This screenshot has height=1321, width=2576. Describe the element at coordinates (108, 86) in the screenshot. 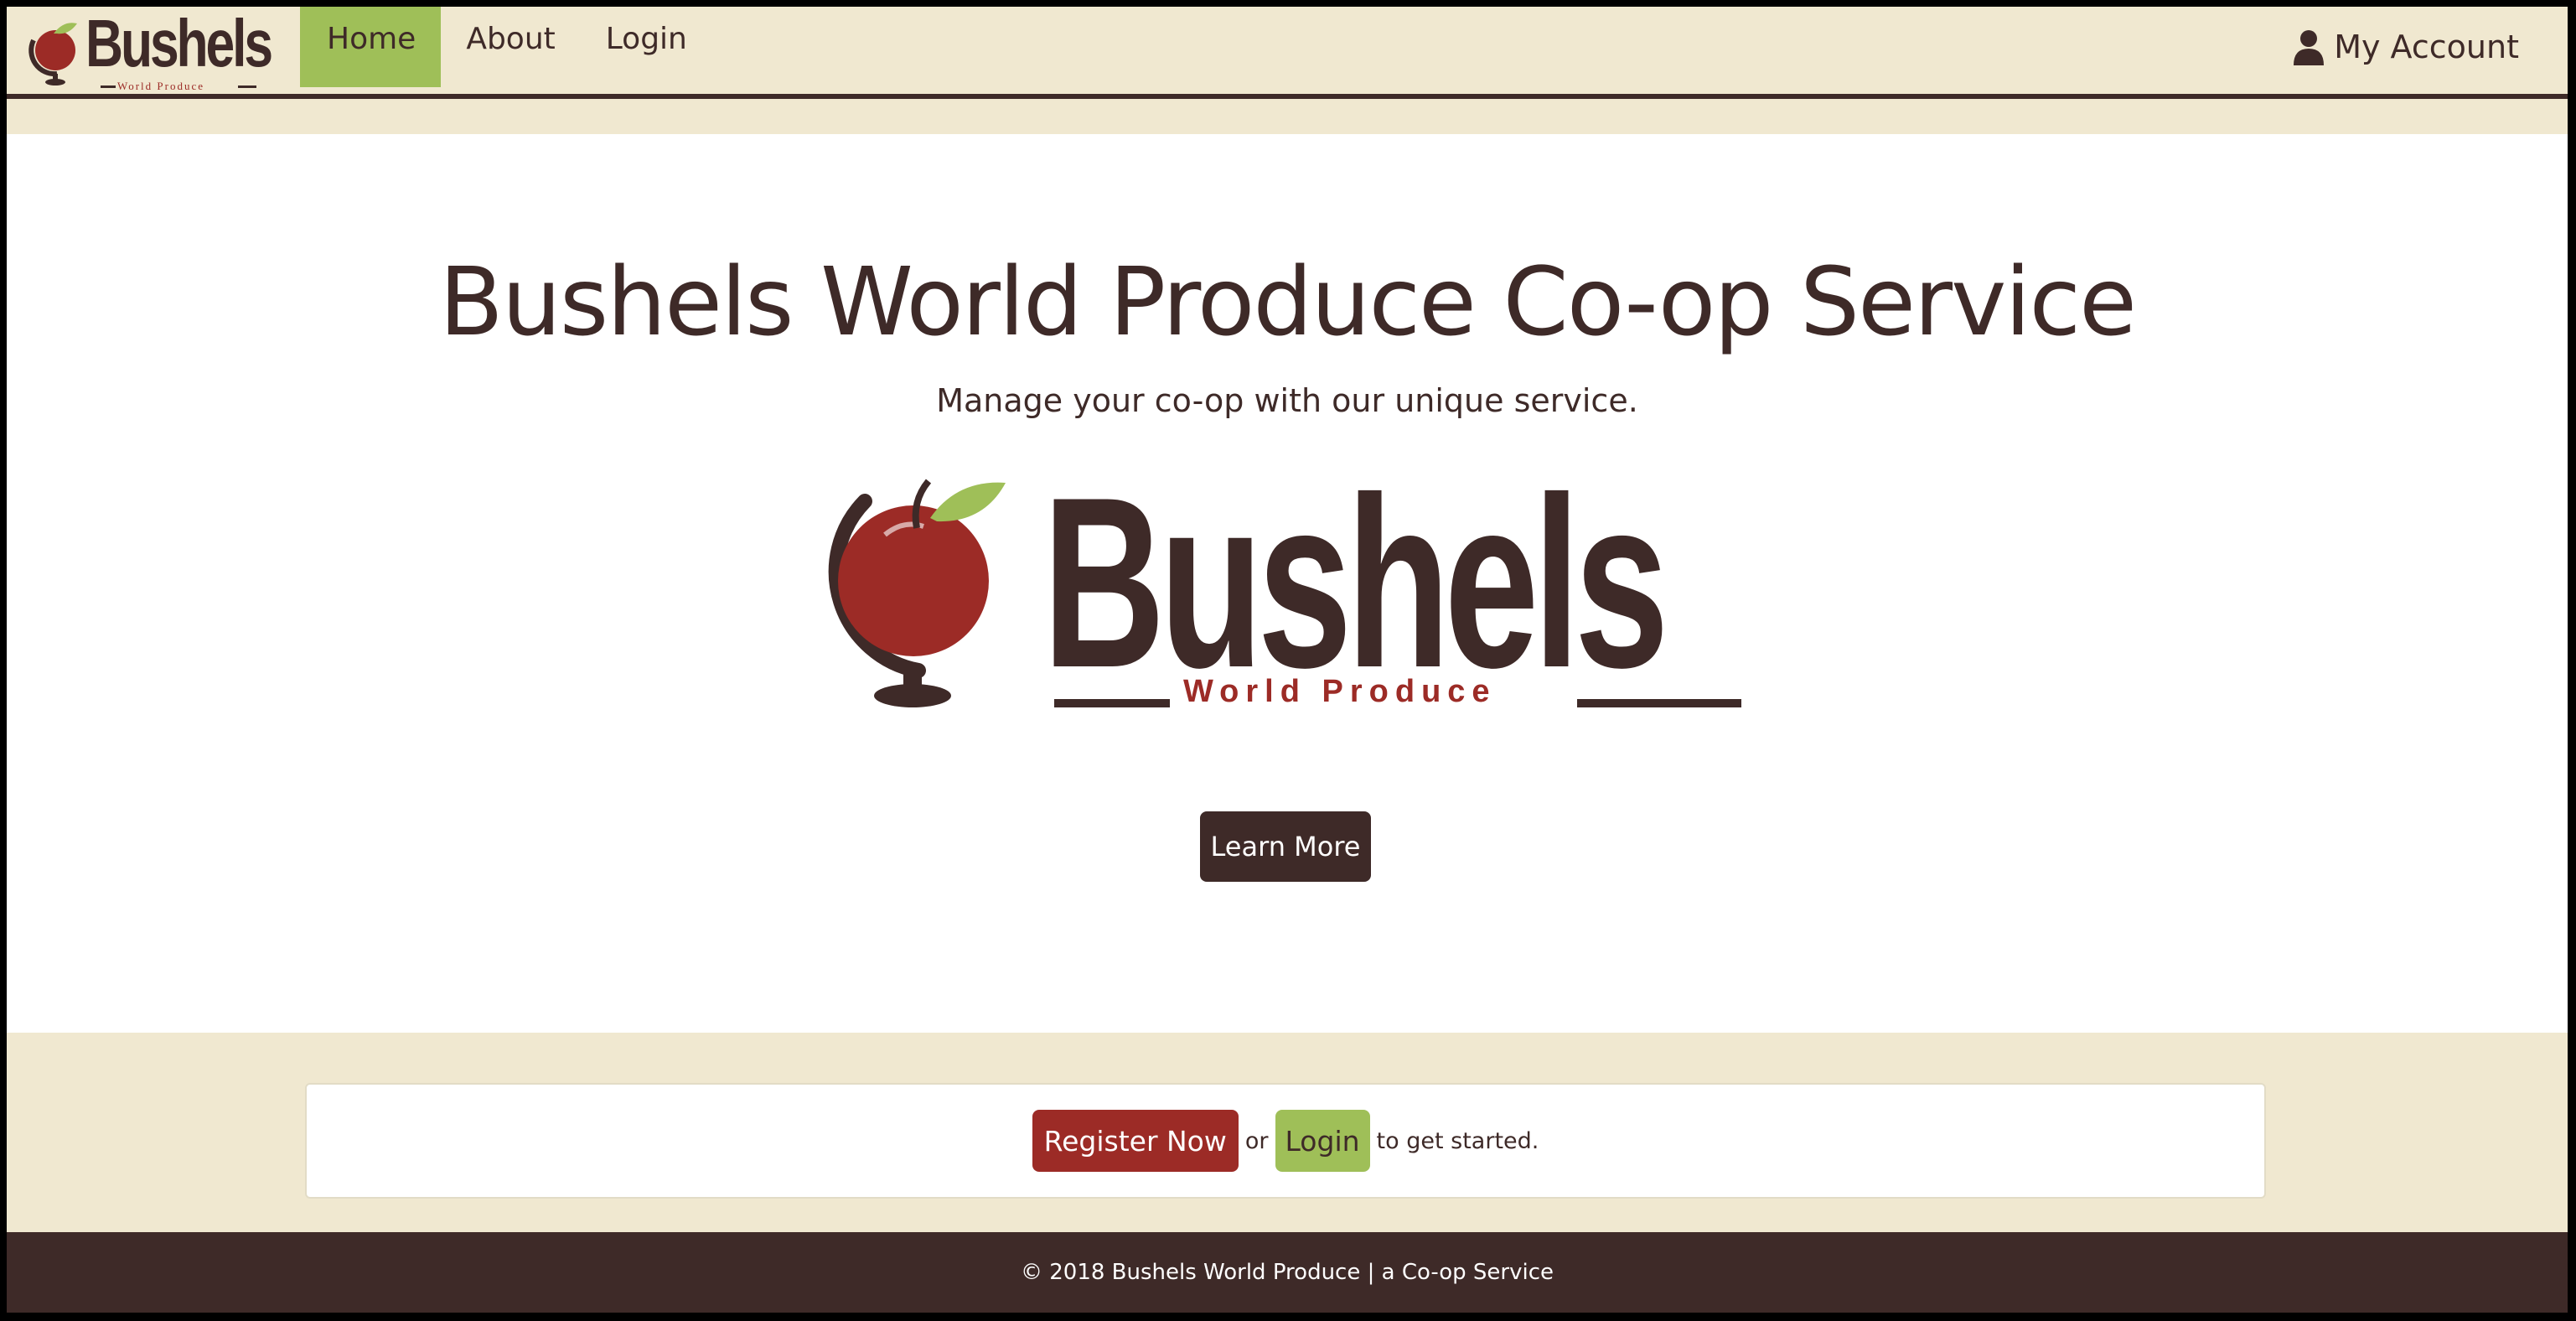

I see `brand-rule-left` at that location.